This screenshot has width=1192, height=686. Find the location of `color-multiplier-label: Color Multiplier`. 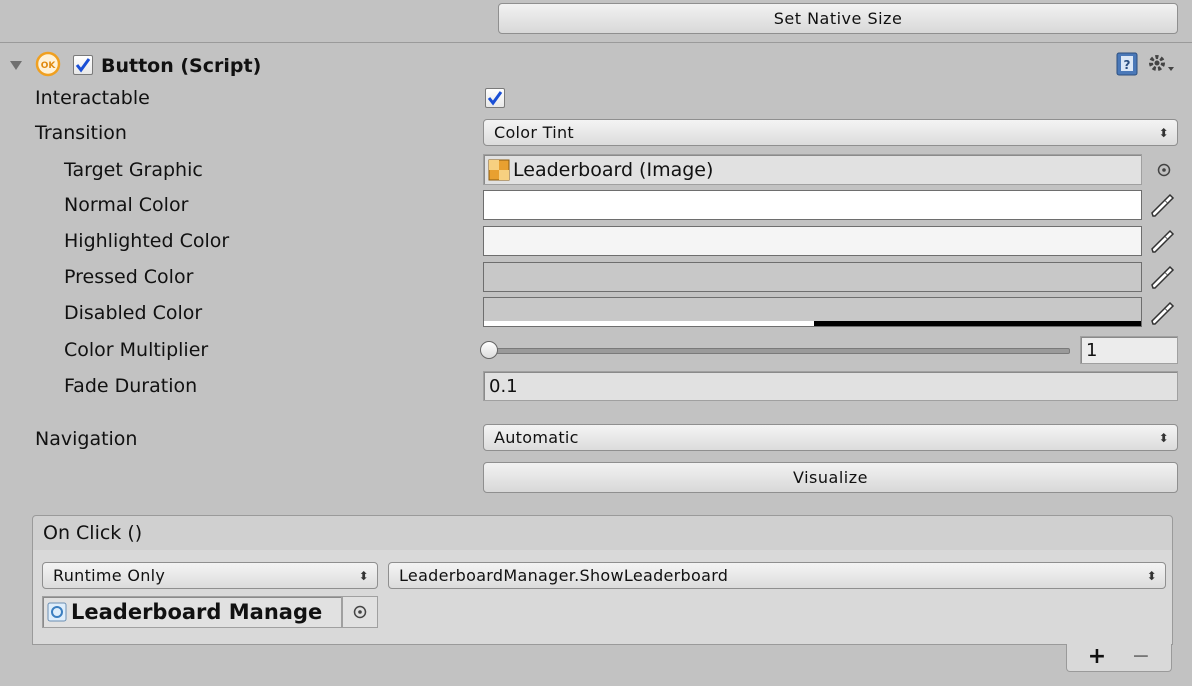

color-multiplier-label: Color Multiplier is located at coordinates (136, 350).